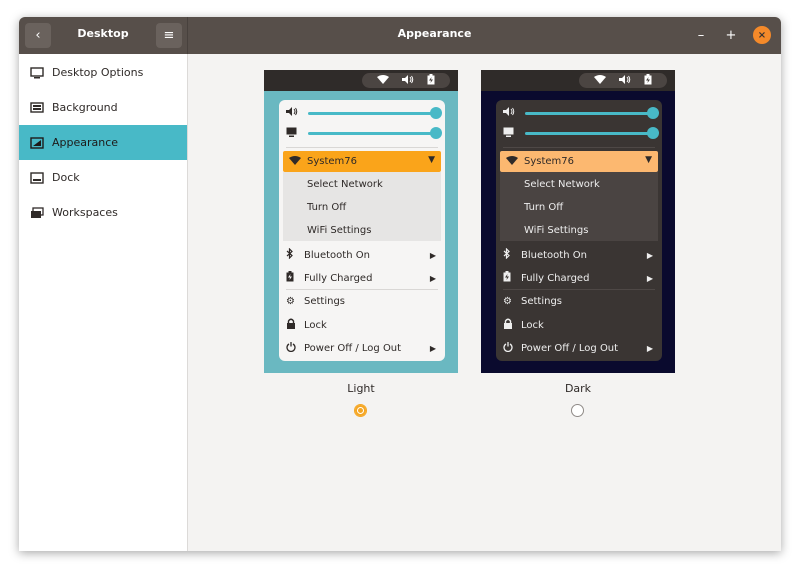 The image size is (800, 573). Describe the element at coordinates (512, 254) in the screenshot. I see `bluetooth-icon` at that location.